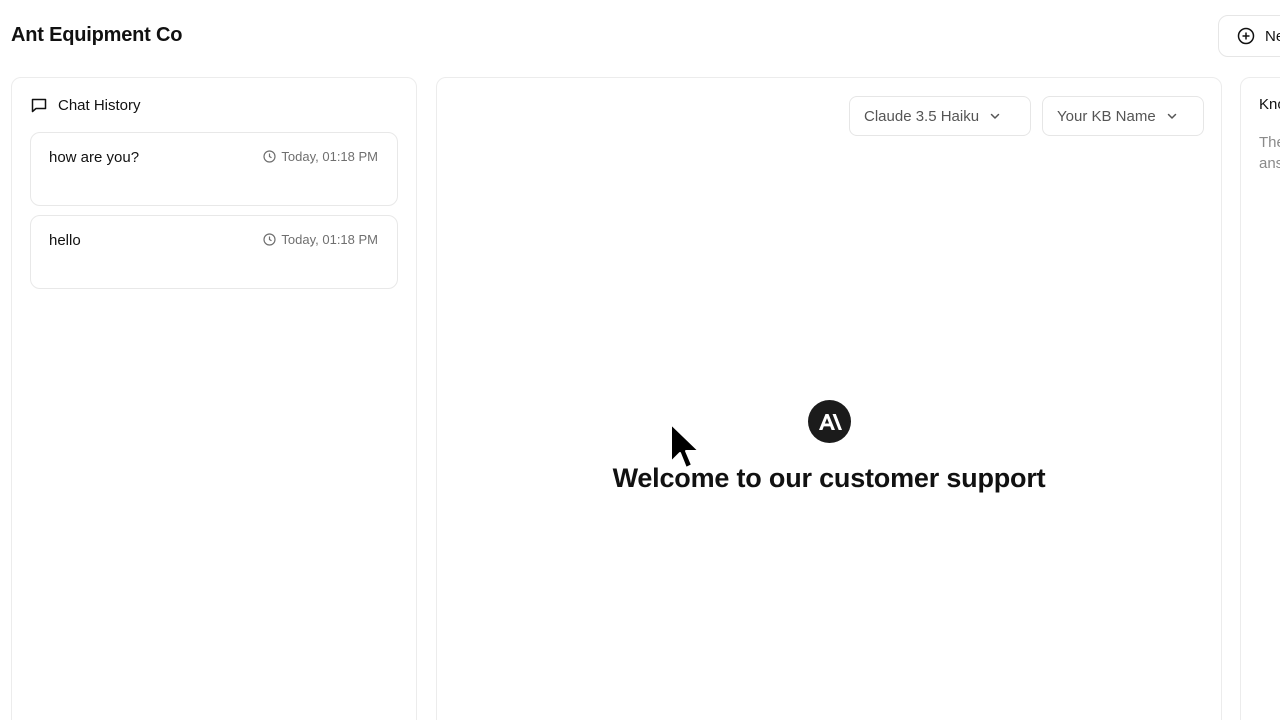 Image resolution: width=1280 pixels, height=720 pixels. I want to click on chat-history-item: how are you? Today, 01:18 PM, so click(214, 169).